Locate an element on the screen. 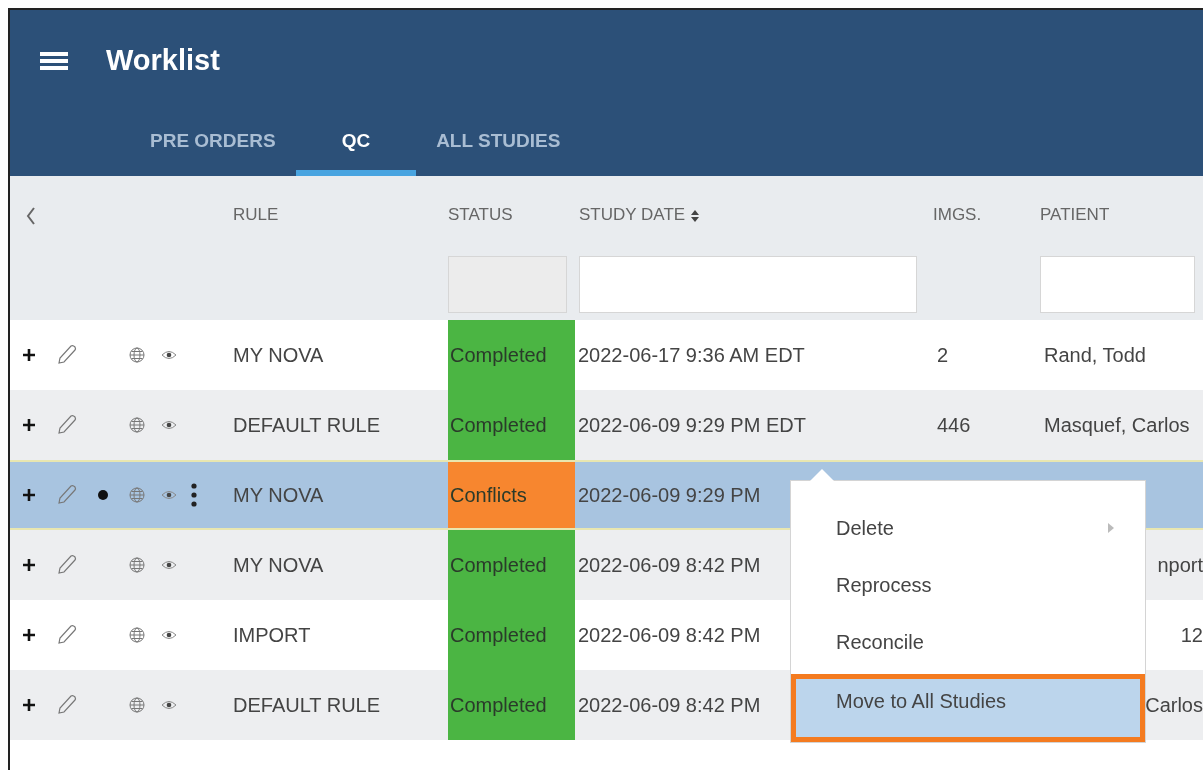 This screenshot has width=1203, height=770. menu-icon is located at coordinates (54, 61).